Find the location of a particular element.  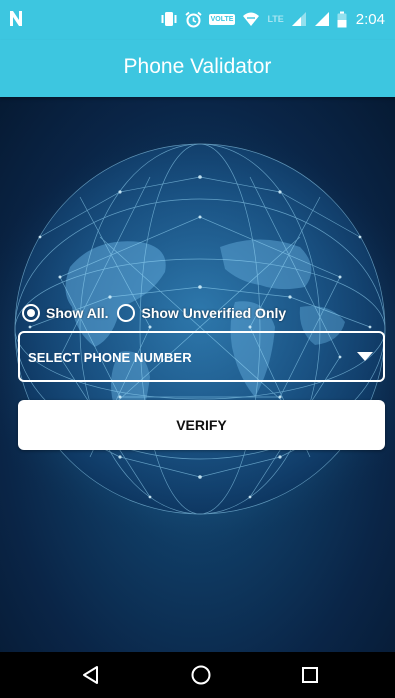

verify-button: VERIFY is located at coordinates (201, 425).